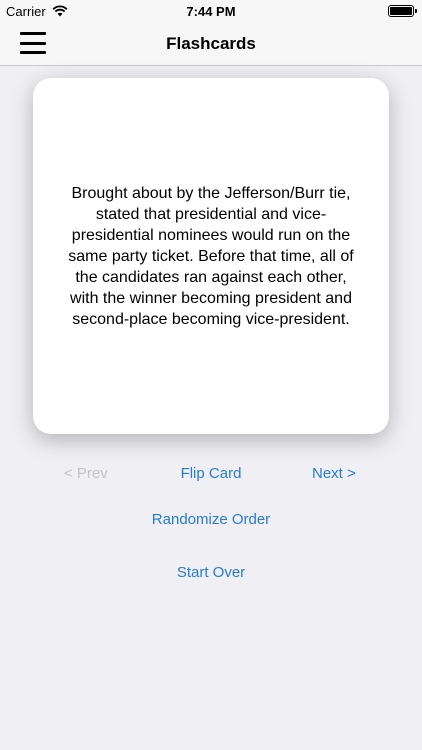  I want to click on status-bar: Carrier 7:44 PM, so click(211, 11).